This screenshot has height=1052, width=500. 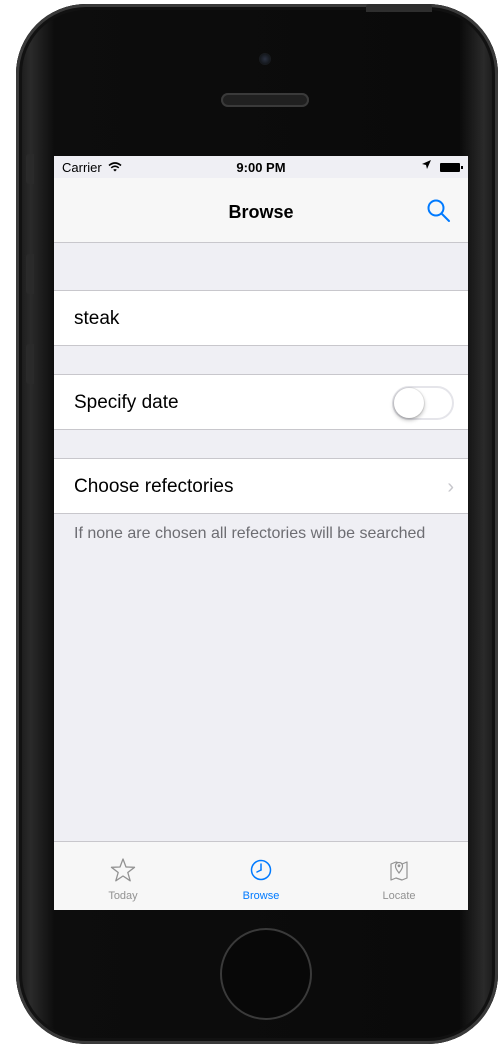 What do you see at coordinates (123, 870) in the screenshot?
I see `star-icon` at bounding box center [123, 870].